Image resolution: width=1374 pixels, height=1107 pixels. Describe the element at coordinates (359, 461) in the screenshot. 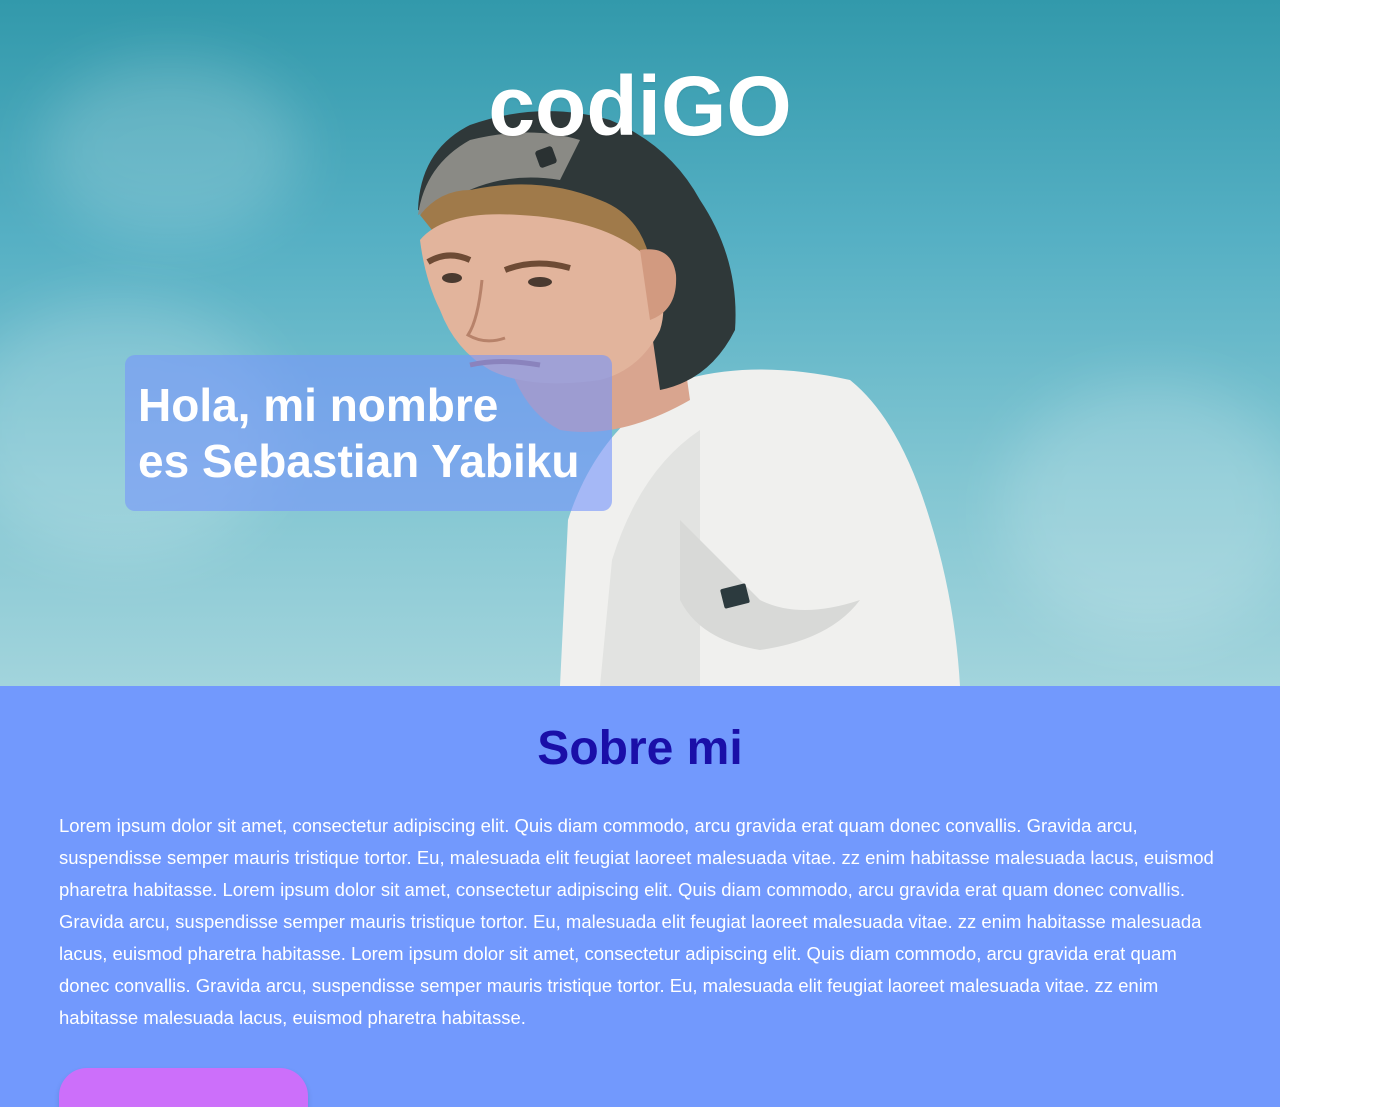

I see `greeting-line-2: es Sebastian Yabiku` at that location.